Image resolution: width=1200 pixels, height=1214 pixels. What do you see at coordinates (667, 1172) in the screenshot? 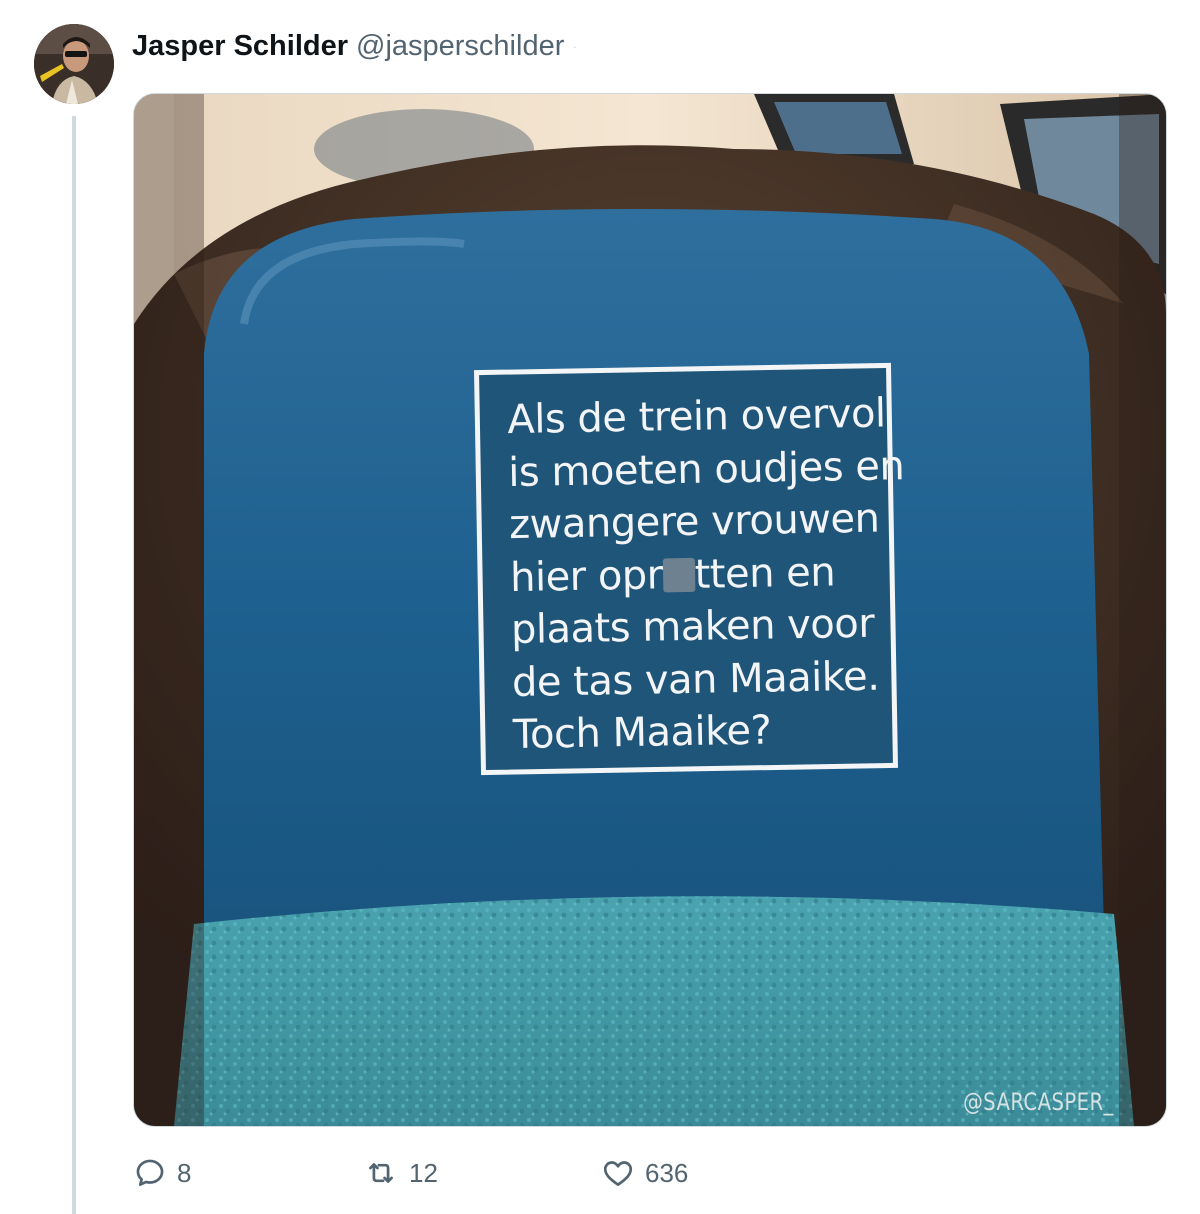
I see `like-count: 636` at bounding box center [667, 1172].